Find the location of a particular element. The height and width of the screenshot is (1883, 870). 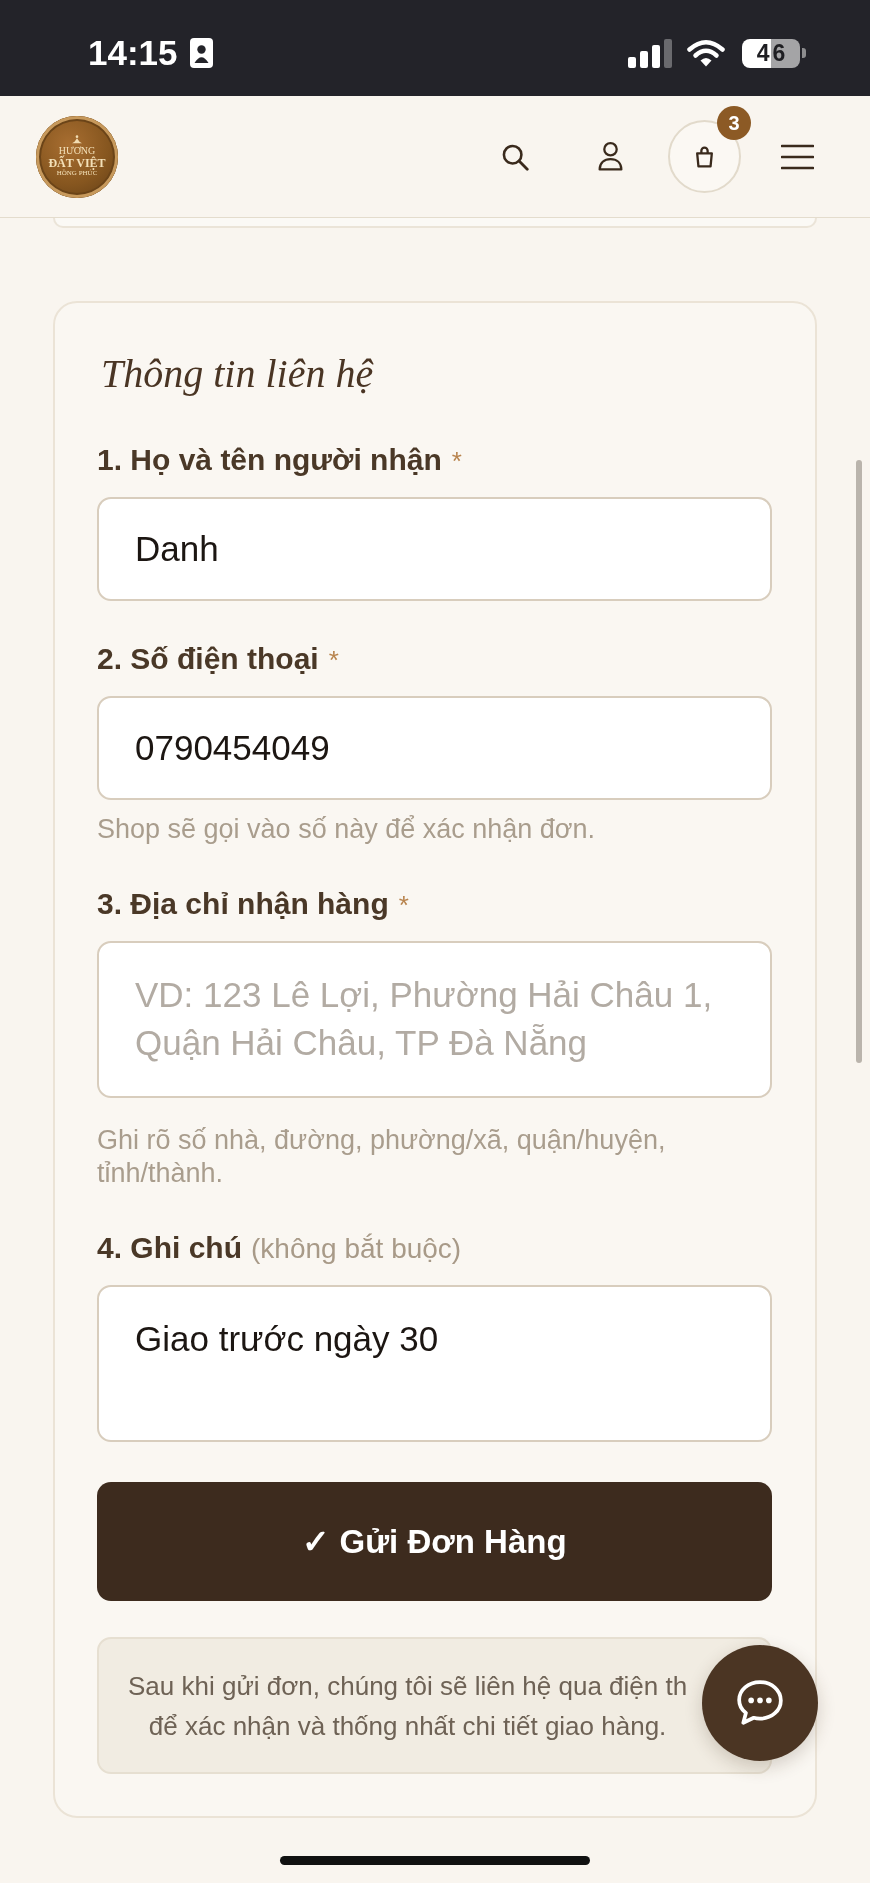

logo-text: ĐẤT VIỆT is located at coordinates (77, 163).